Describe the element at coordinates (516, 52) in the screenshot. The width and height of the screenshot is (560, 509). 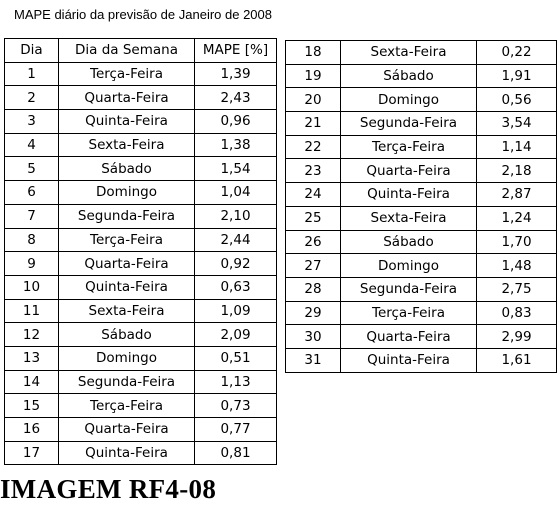
I see `cell-mape: 0,22` at that location.